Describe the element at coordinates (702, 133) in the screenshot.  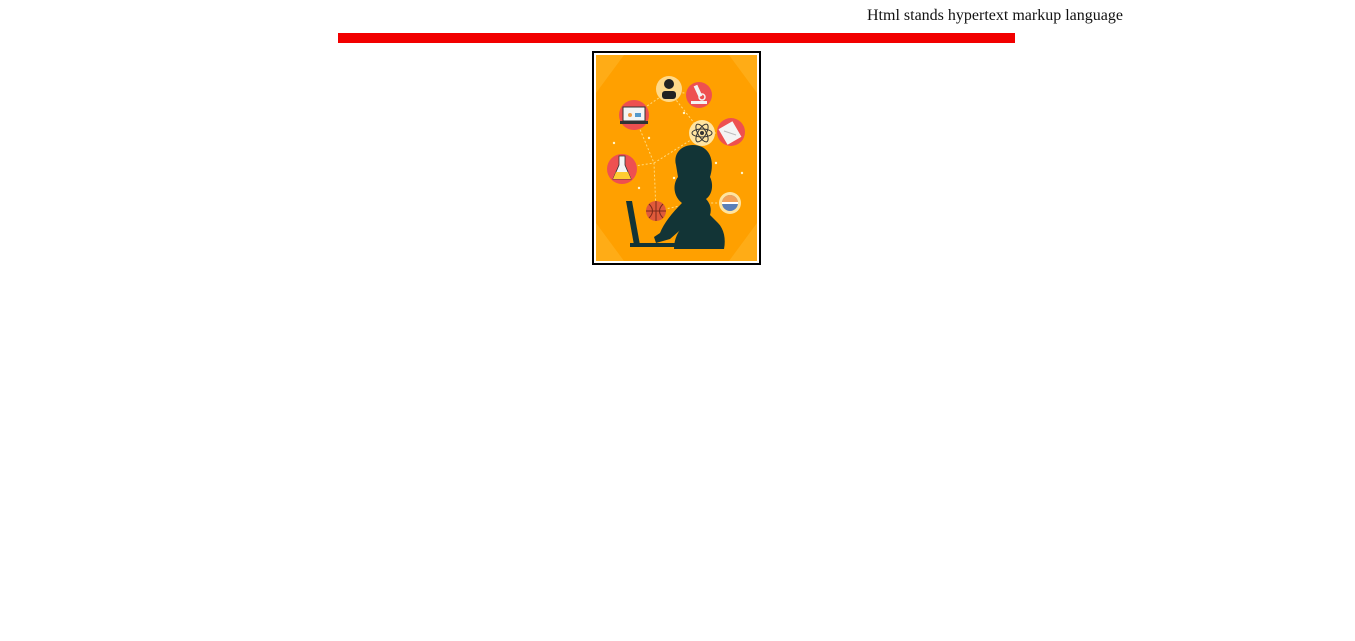
I see `atom-icon` at that location.